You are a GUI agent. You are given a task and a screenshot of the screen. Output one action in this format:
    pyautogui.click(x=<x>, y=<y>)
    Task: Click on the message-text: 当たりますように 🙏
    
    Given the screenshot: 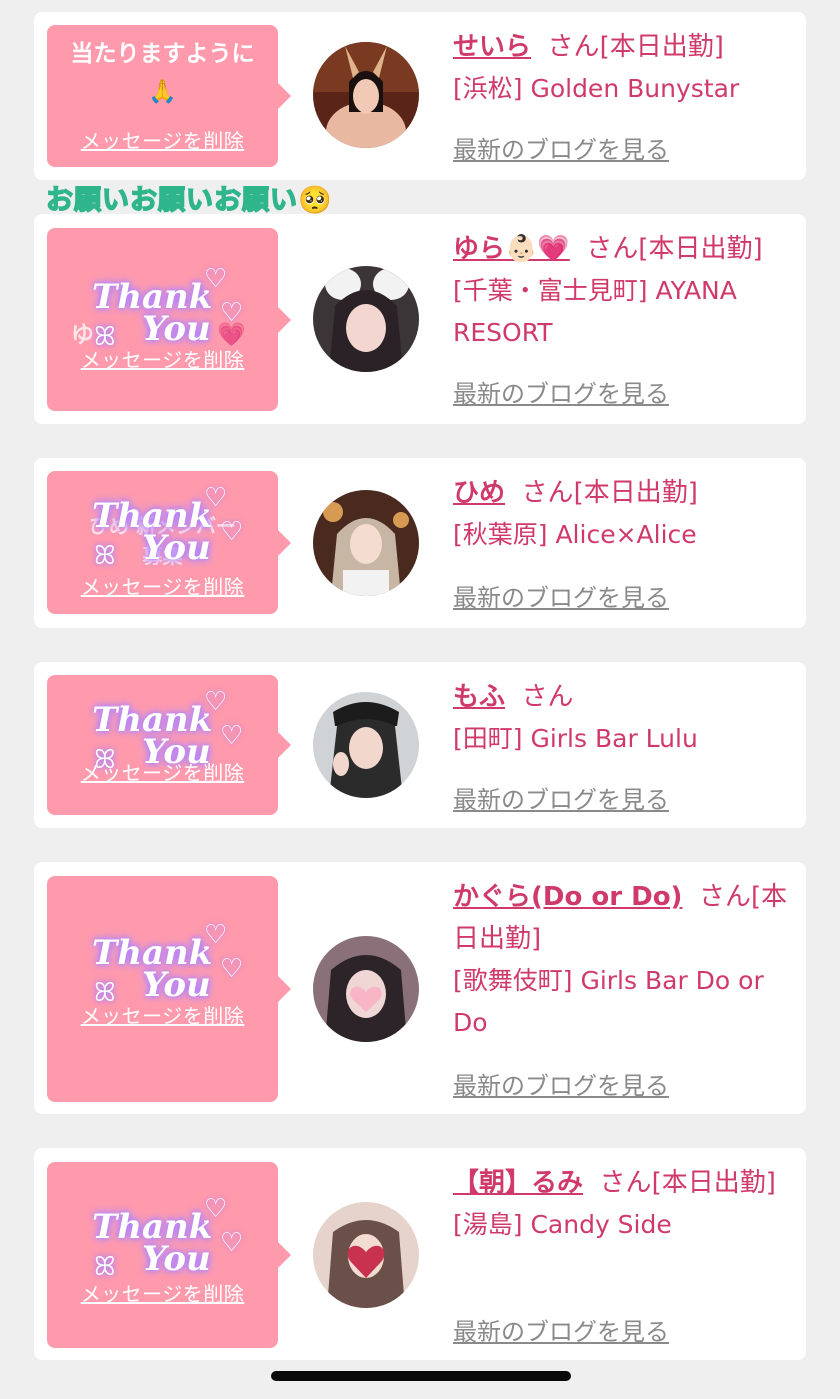 What is the action you would take?
    pyautogui.click(x=162, y=73)
    